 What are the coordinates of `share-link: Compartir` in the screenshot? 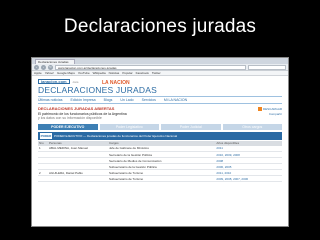 It's located at (275, 114).